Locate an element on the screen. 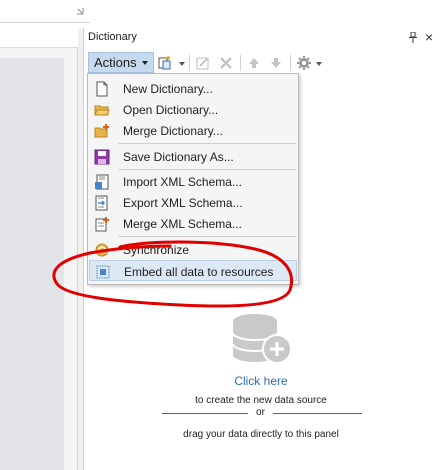  save-icon is located at coordinates (102, 157).